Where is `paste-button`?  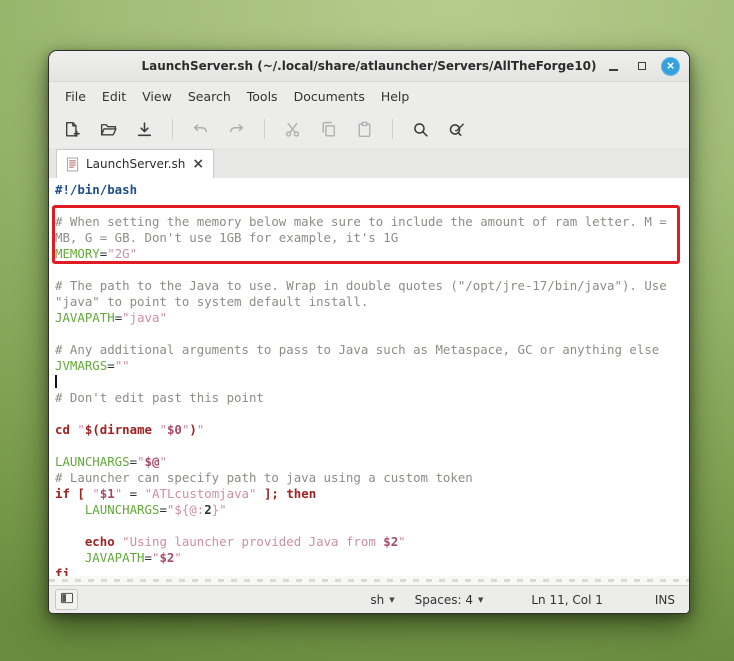 paste-button is located at coordinates (364, 129).